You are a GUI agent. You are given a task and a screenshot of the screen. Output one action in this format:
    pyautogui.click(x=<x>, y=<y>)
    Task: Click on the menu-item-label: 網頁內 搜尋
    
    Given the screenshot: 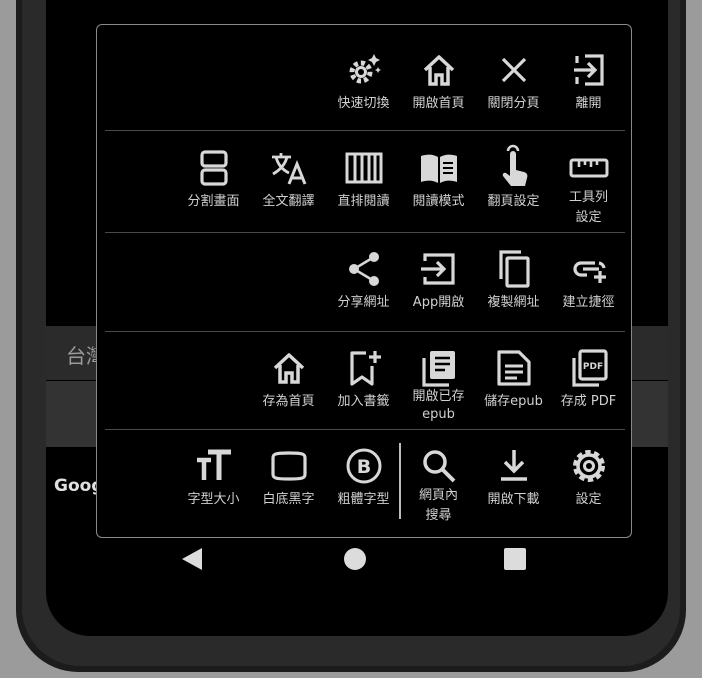 What is the action you would take?
    pyautogui.click(x=438, y=505)
    